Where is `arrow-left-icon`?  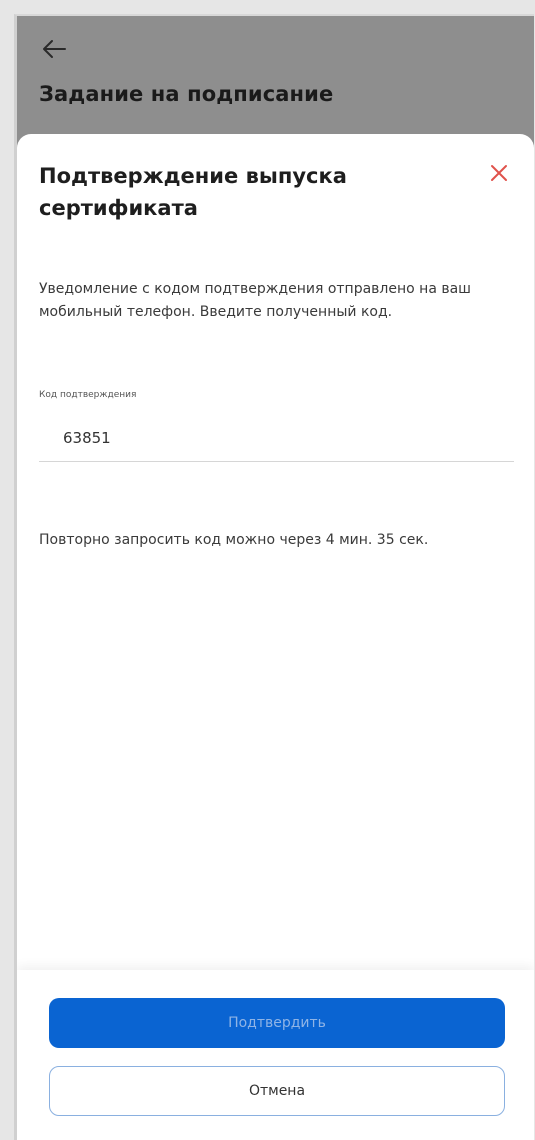
arrow-left-icon is located at coordinates (54, 49).